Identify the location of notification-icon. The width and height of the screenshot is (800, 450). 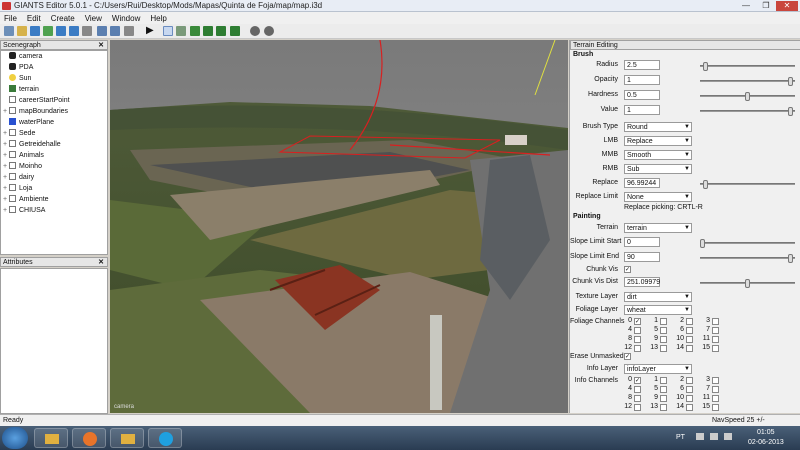
(700, 436).